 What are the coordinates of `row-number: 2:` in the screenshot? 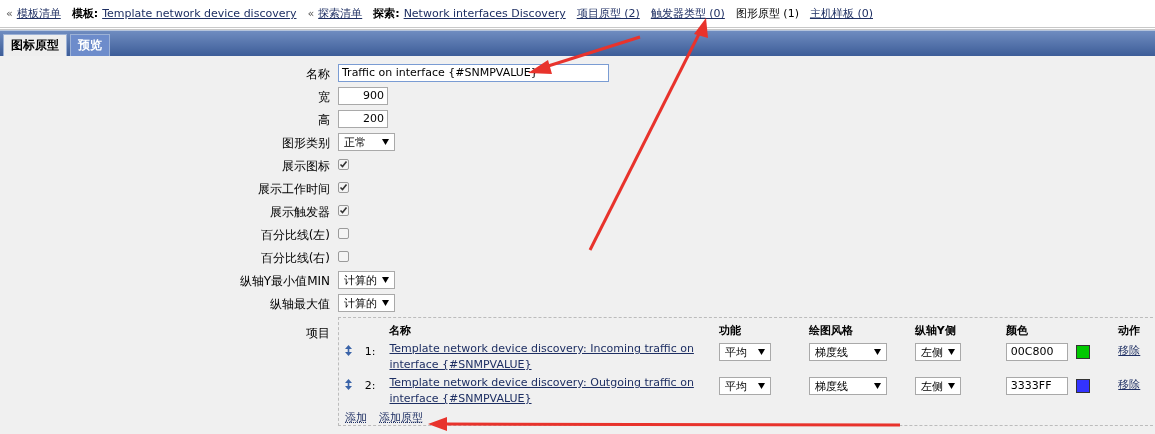 It's located at (370, 385).